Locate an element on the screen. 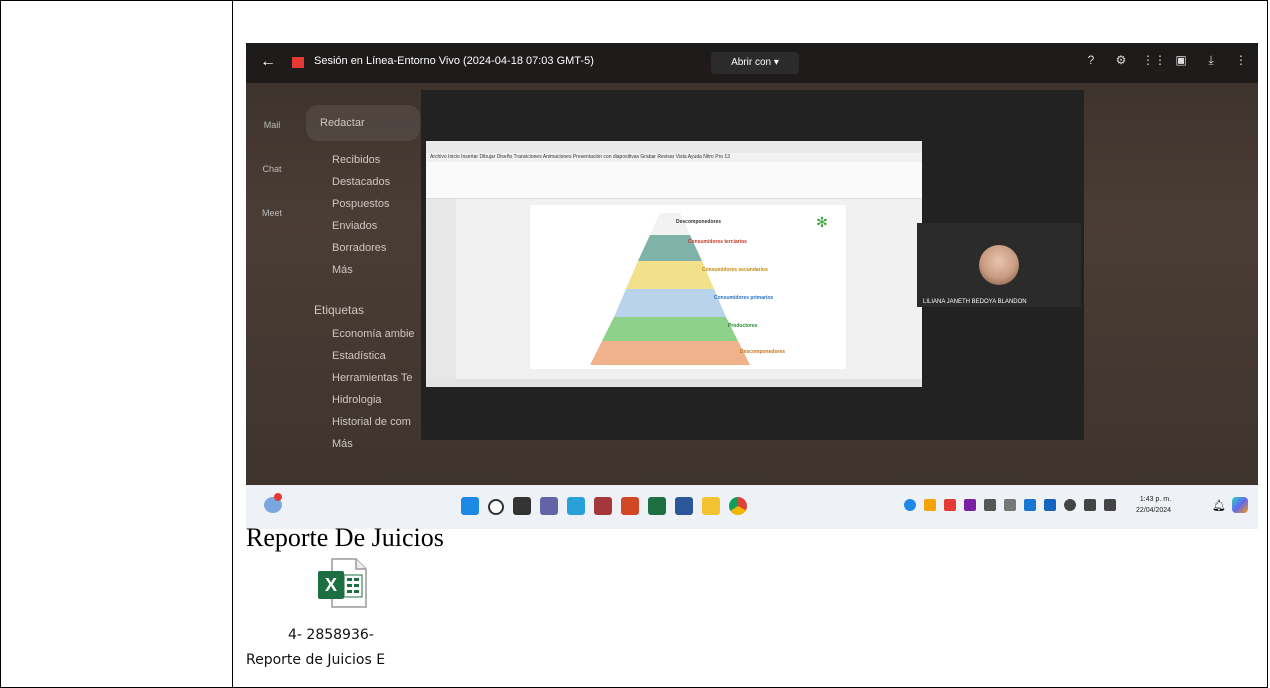  label-item: Más is located at coordinates (363, 444).